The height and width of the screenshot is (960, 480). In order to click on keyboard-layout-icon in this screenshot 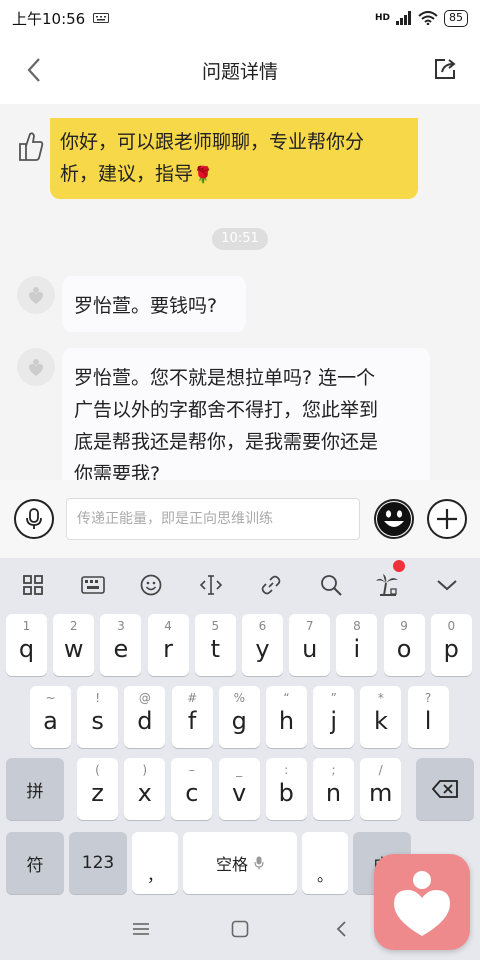, I will do `click(93, 585)`.